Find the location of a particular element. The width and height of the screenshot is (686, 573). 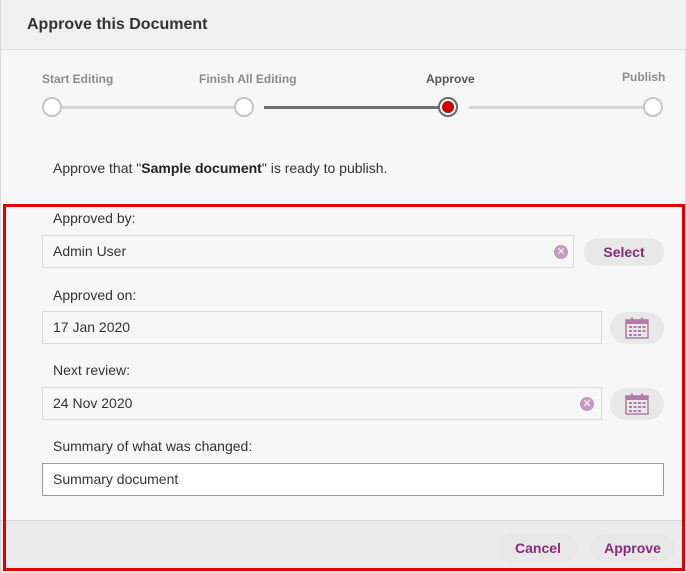

step-label-publish: Publish is located at coordinates (644, 77).